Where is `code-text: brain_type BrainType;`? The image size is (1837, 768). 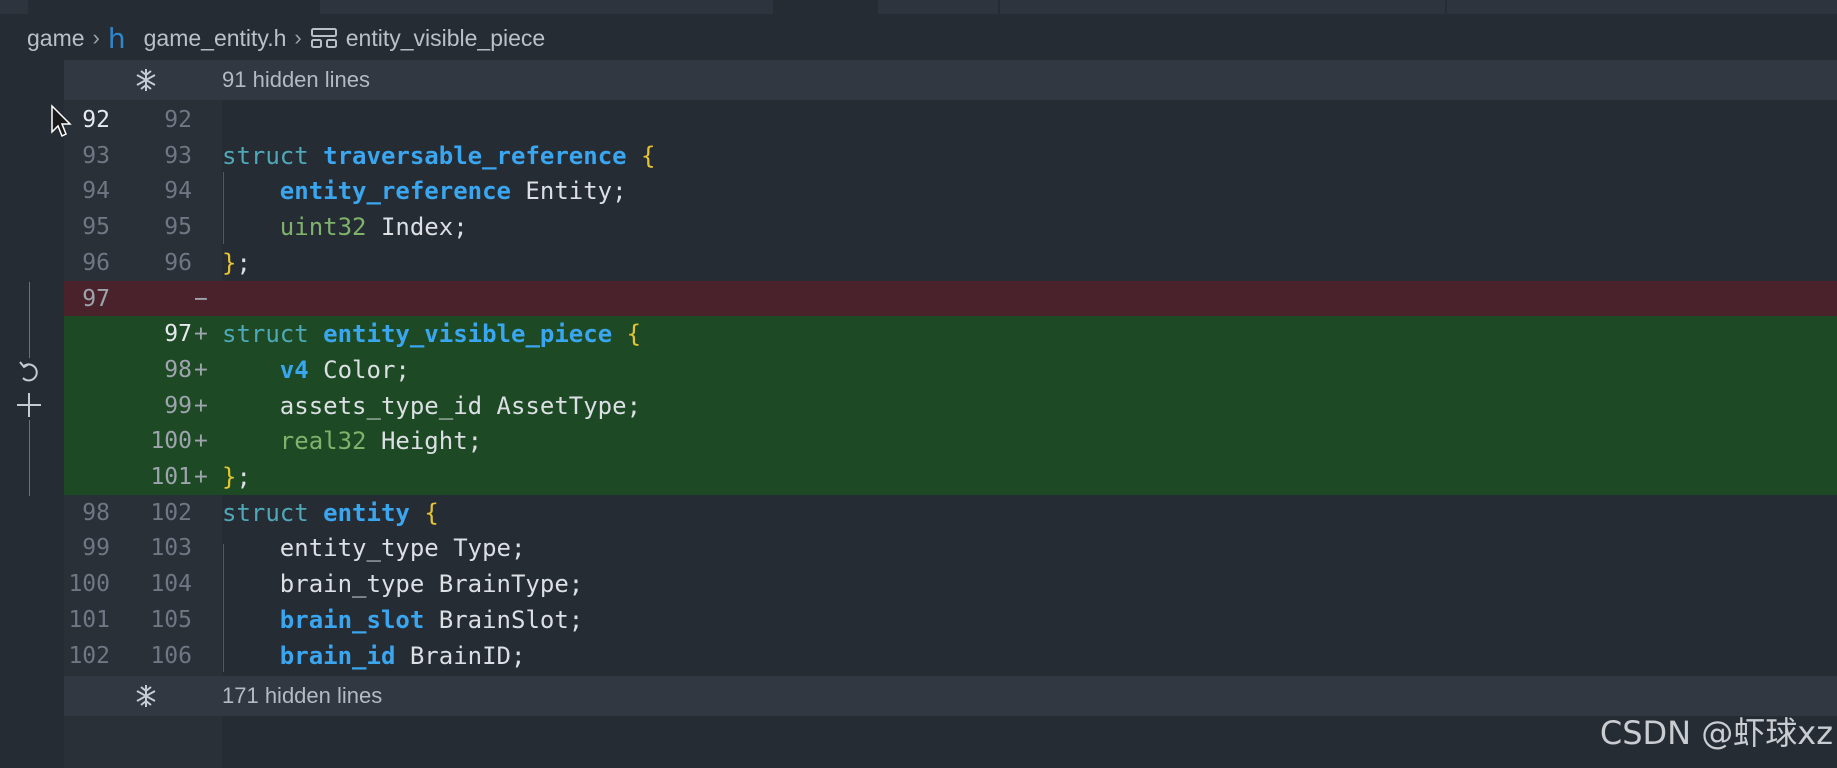 code-text: brain_type BrainType; is located at coordinates (402, 584).